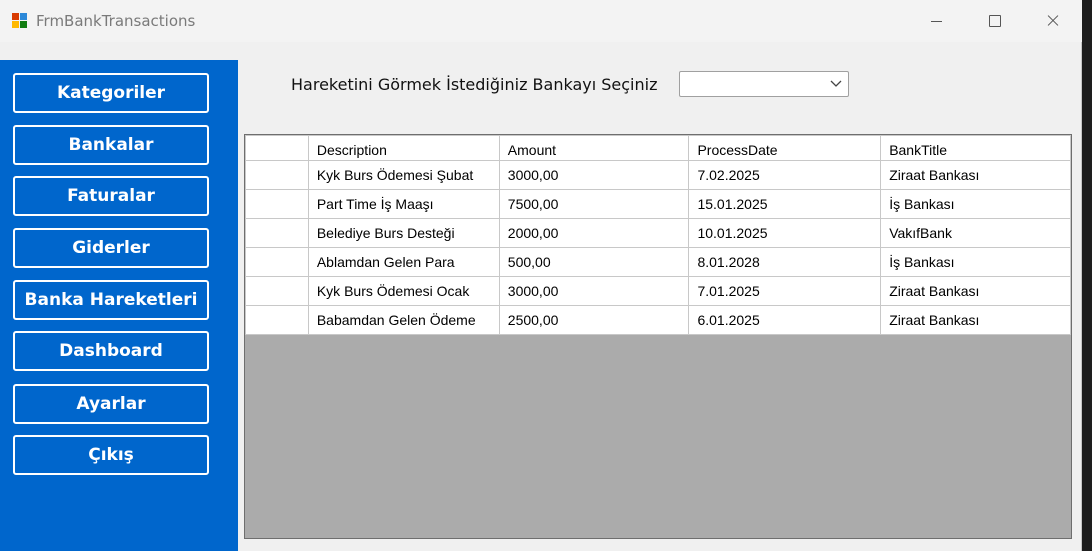 The height and width of the screenshot is (551, 1092). Describe the element at coordinates (785, 320) in the screenshot. I see `cell-processdate: 6.01.2025` at that location.